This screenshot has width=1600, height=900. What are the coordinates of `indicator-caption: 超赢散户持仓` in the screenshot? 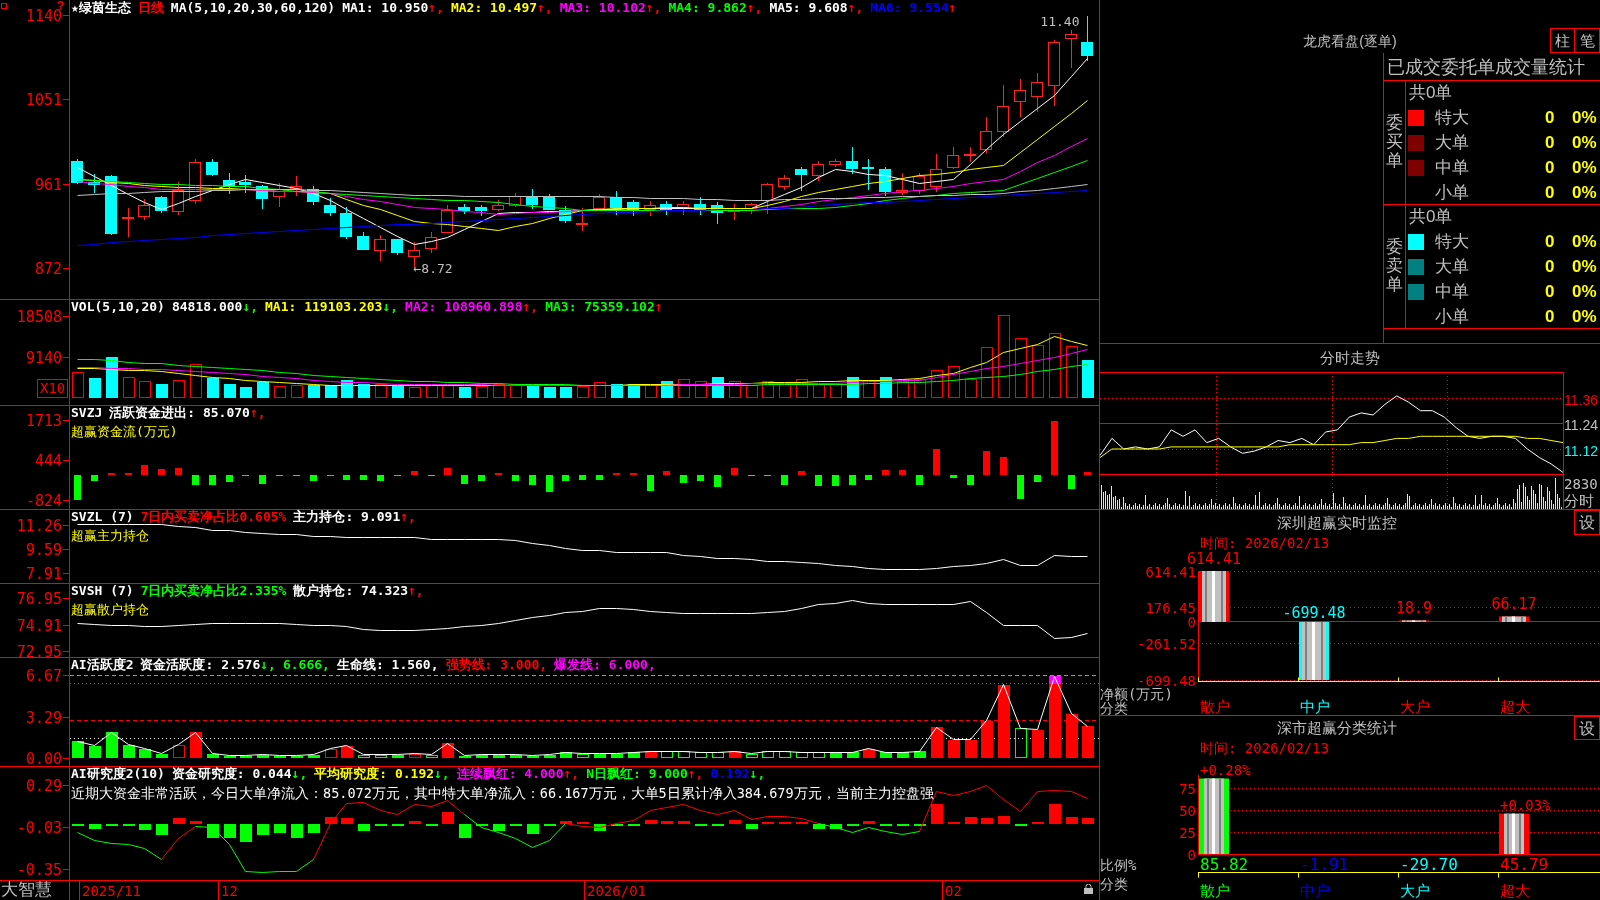 It's located at (110, 609).